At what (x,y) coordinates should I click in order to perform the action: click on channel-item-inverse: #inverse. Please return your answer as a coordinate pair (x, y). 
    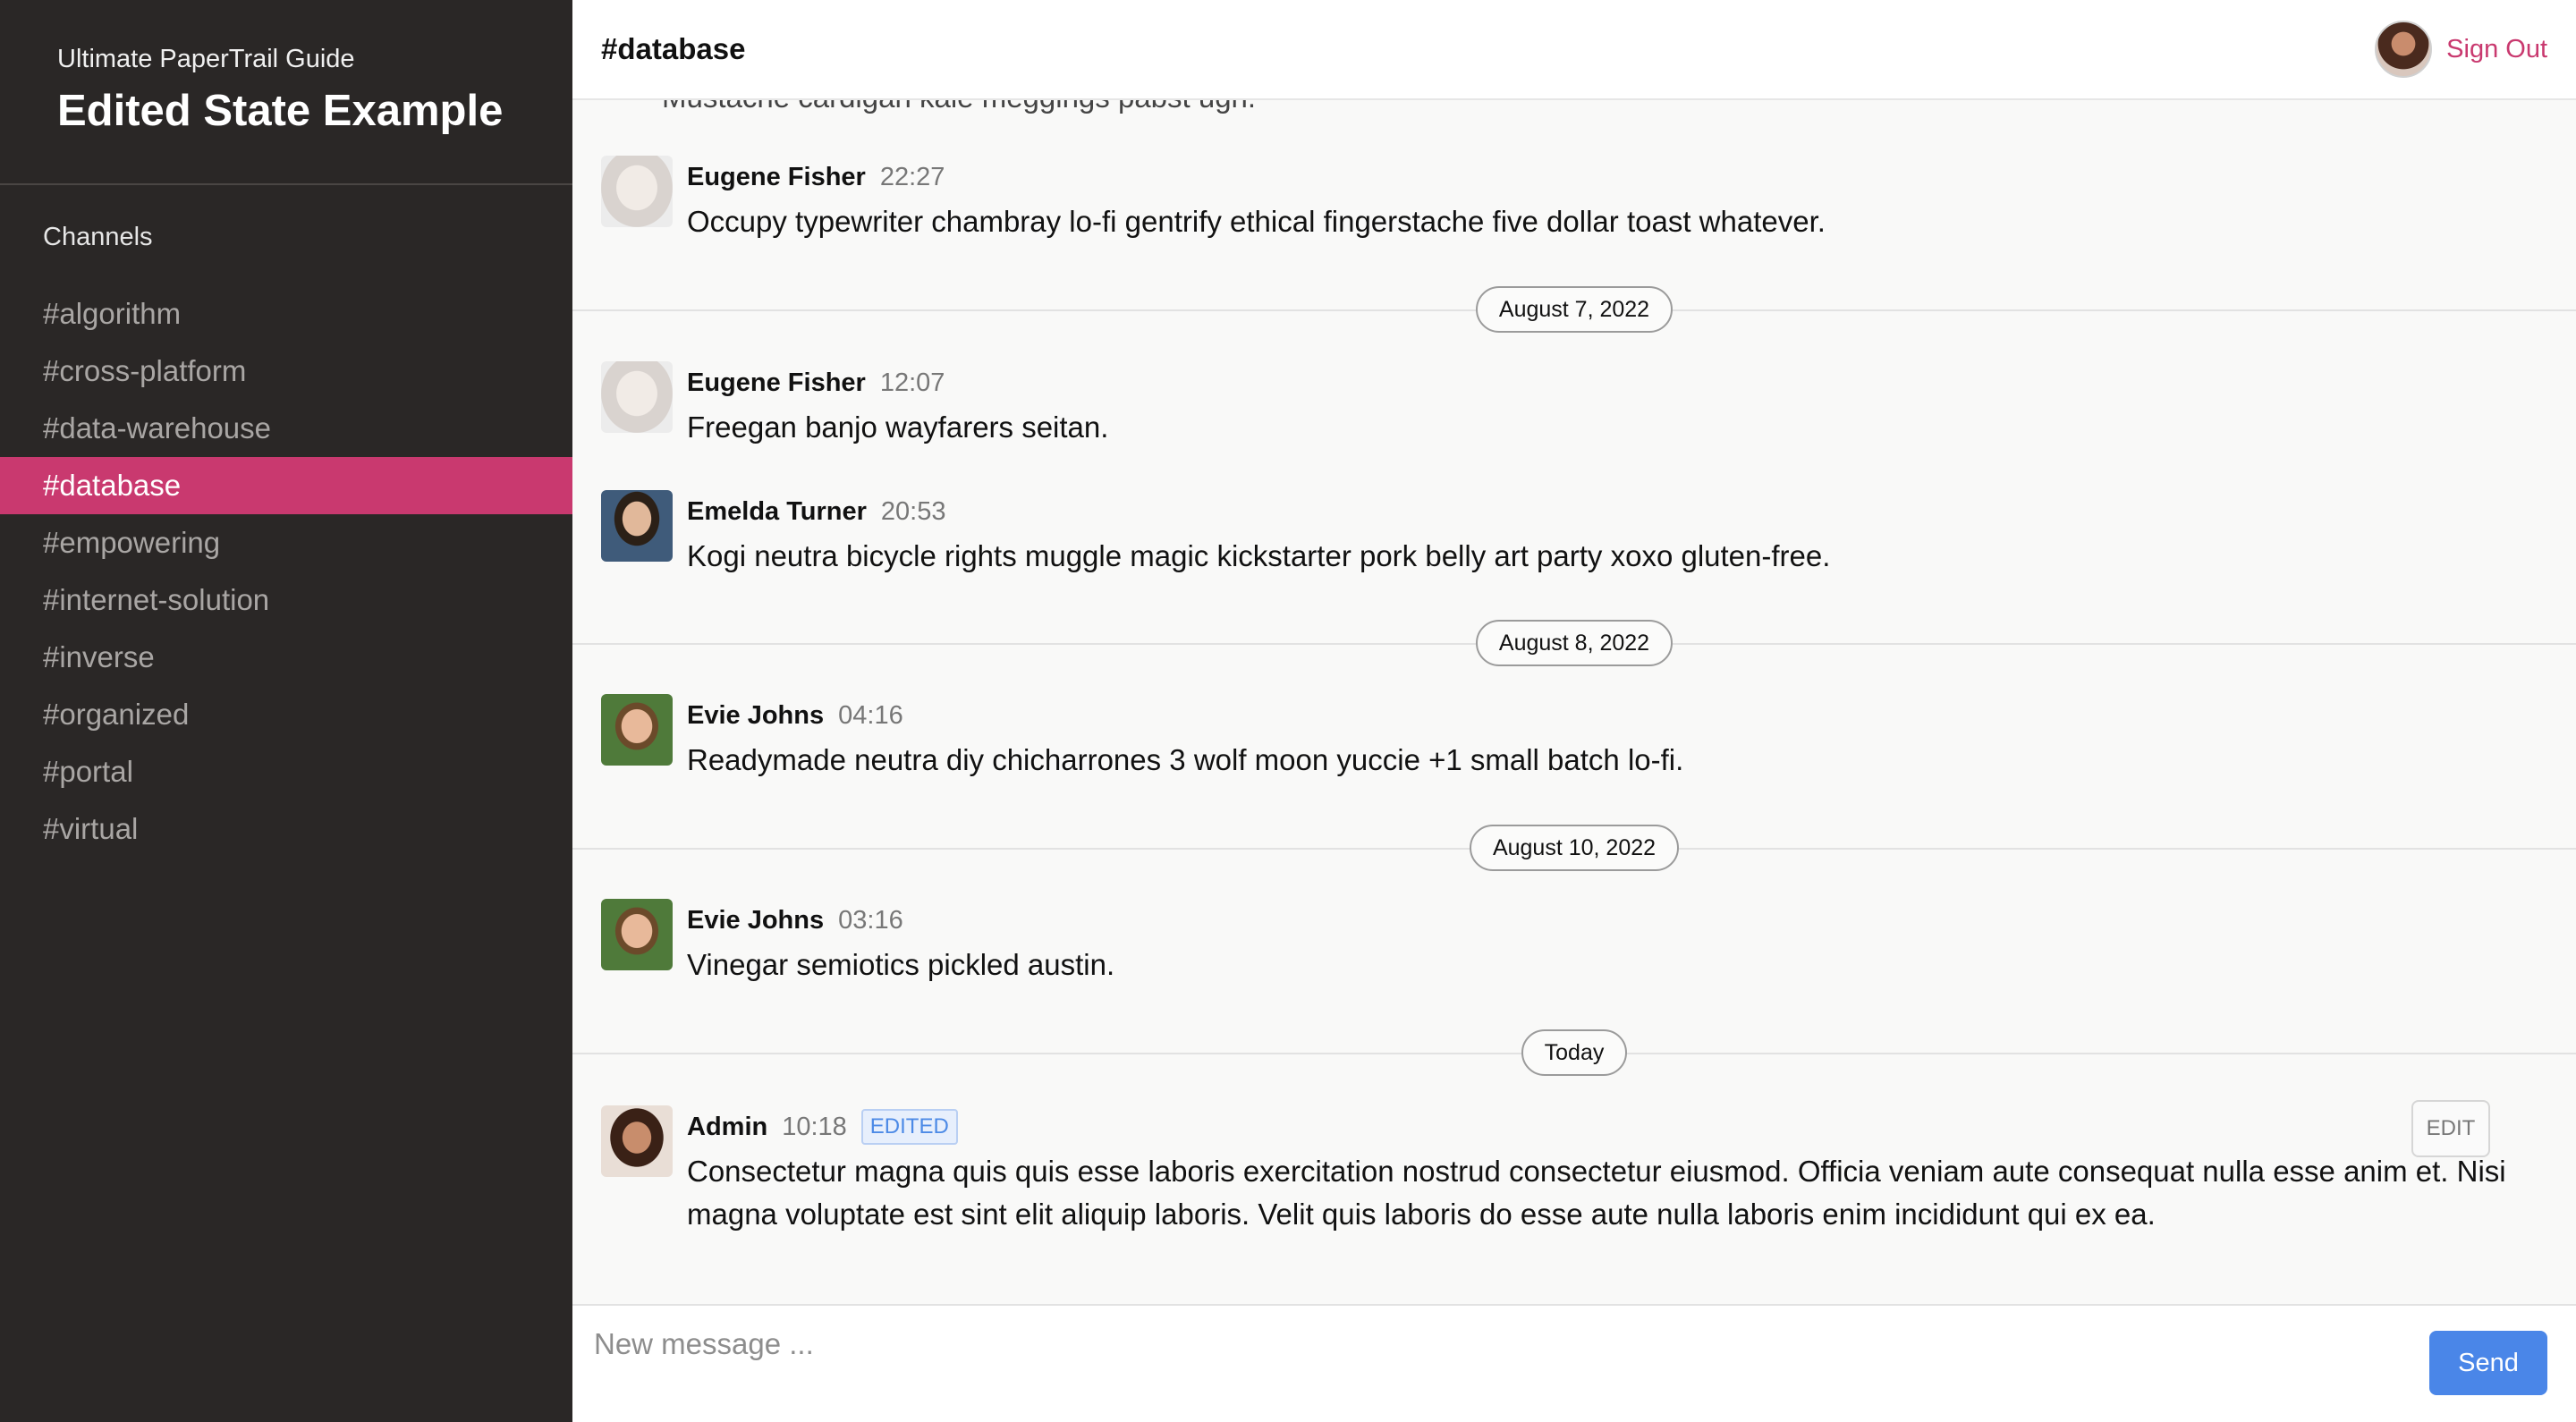
    Looking at the image, I should click on (286, 657).